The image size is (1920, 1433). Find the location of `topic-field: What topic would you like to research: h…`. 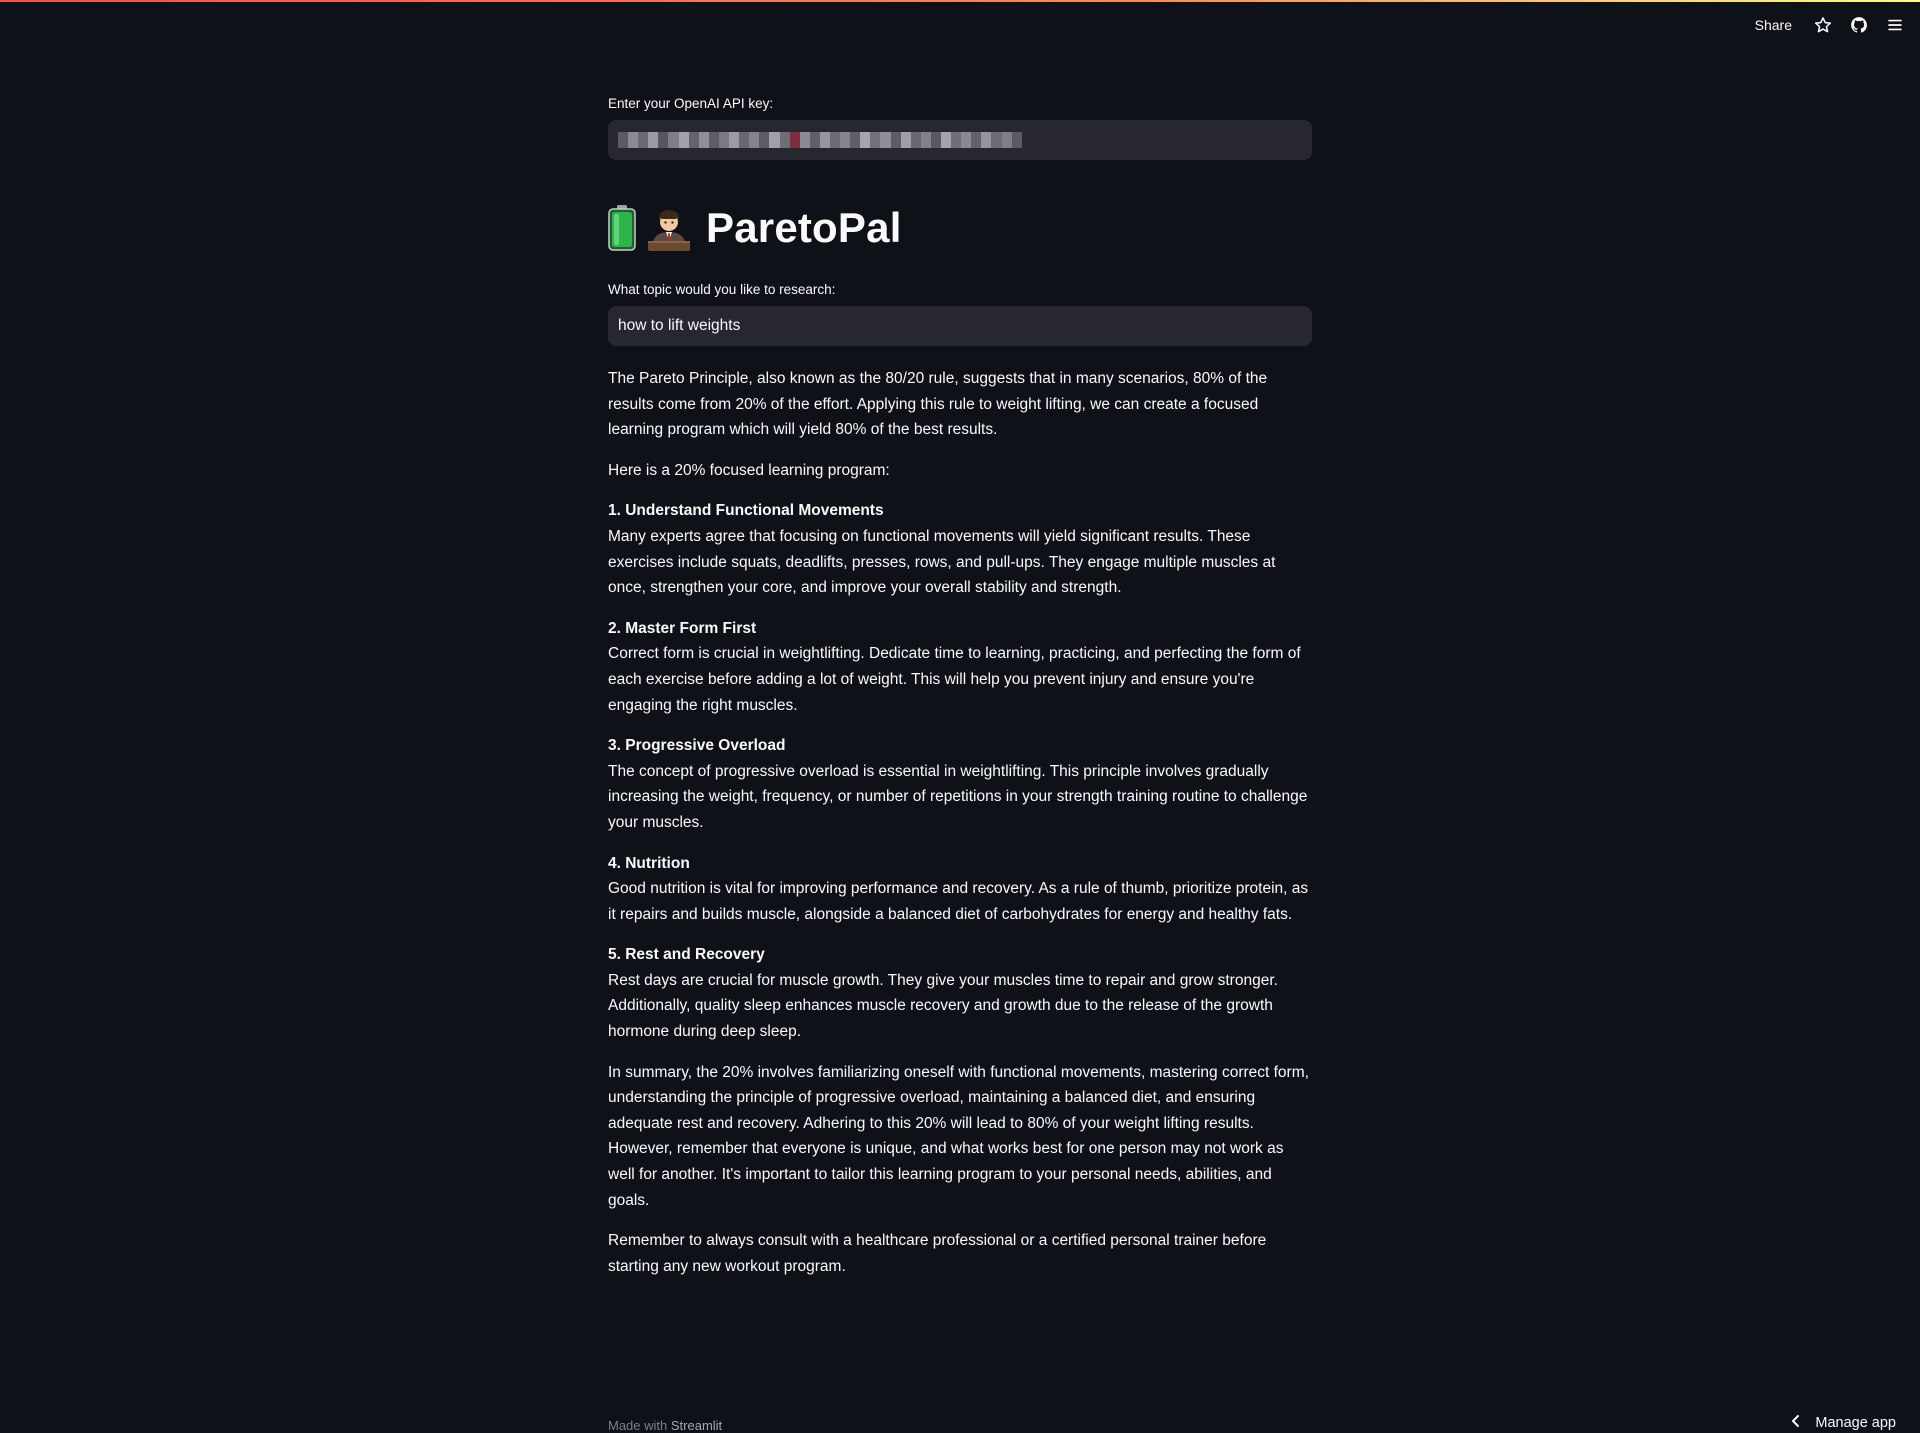

topic-field: What topic would you like to research: h… is located at coordinates (960, 314).